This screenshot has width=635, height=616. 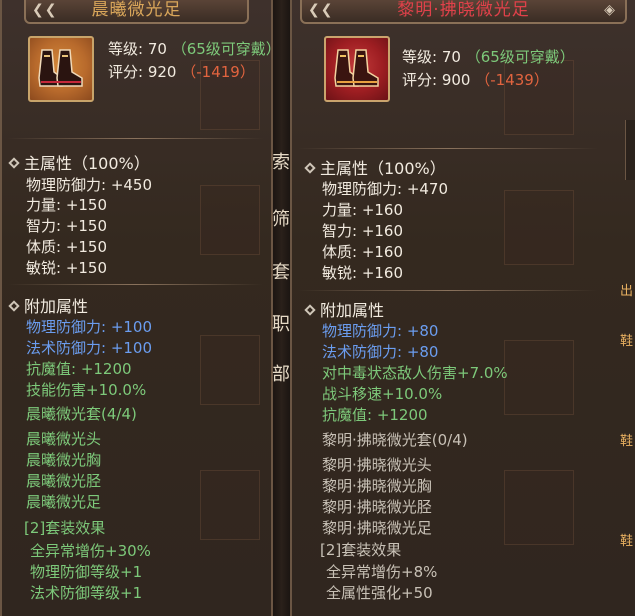 I want to click on set-effect: 全异常增伤+30%, so click(x=90, y=551).